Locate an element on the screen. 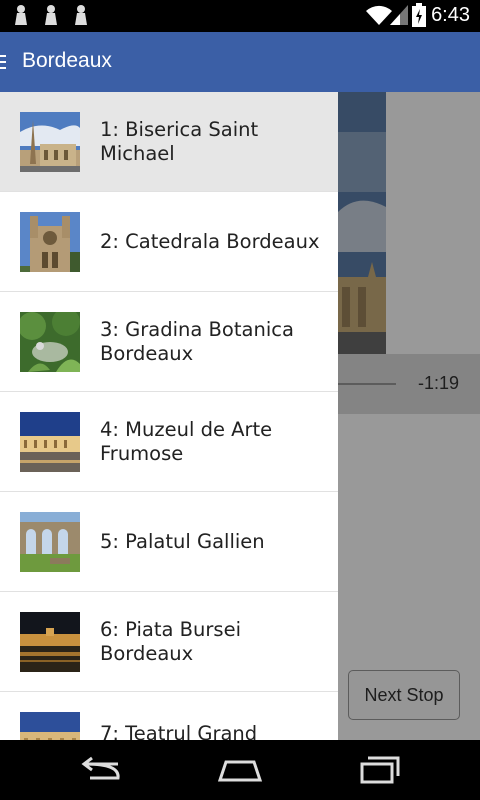 The width and height of the screenshot is (480, 800). battery-charging-icon is located at coordinates (419, 15).